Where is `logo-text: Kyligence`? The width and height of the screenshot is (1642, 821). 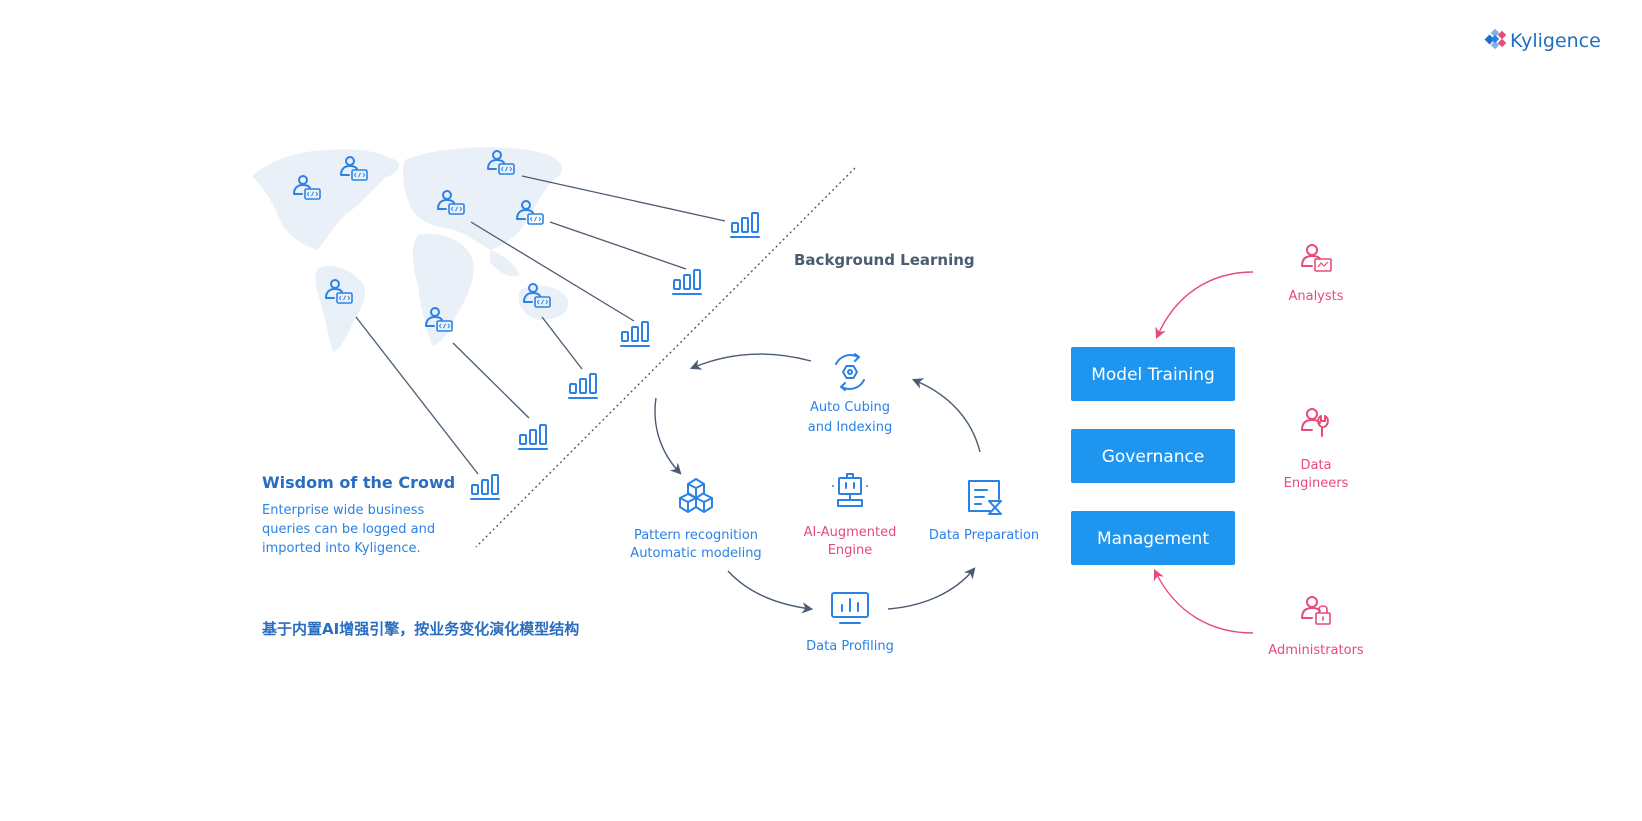 logo-text: Kyligence is located at coordinates (1555, 41).